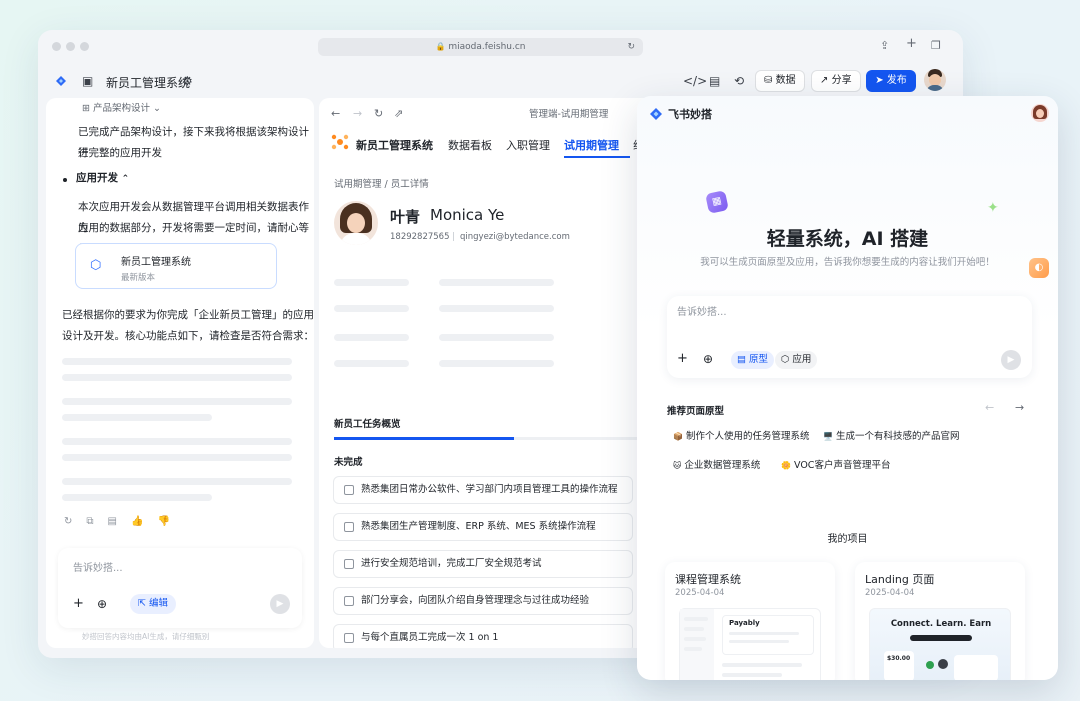 Image resolution: width=1080 pixels, height=701 pixels. I want to click on task-row: 进行安全规范培训，完成工厂安全规范考试, so click(483, 564).